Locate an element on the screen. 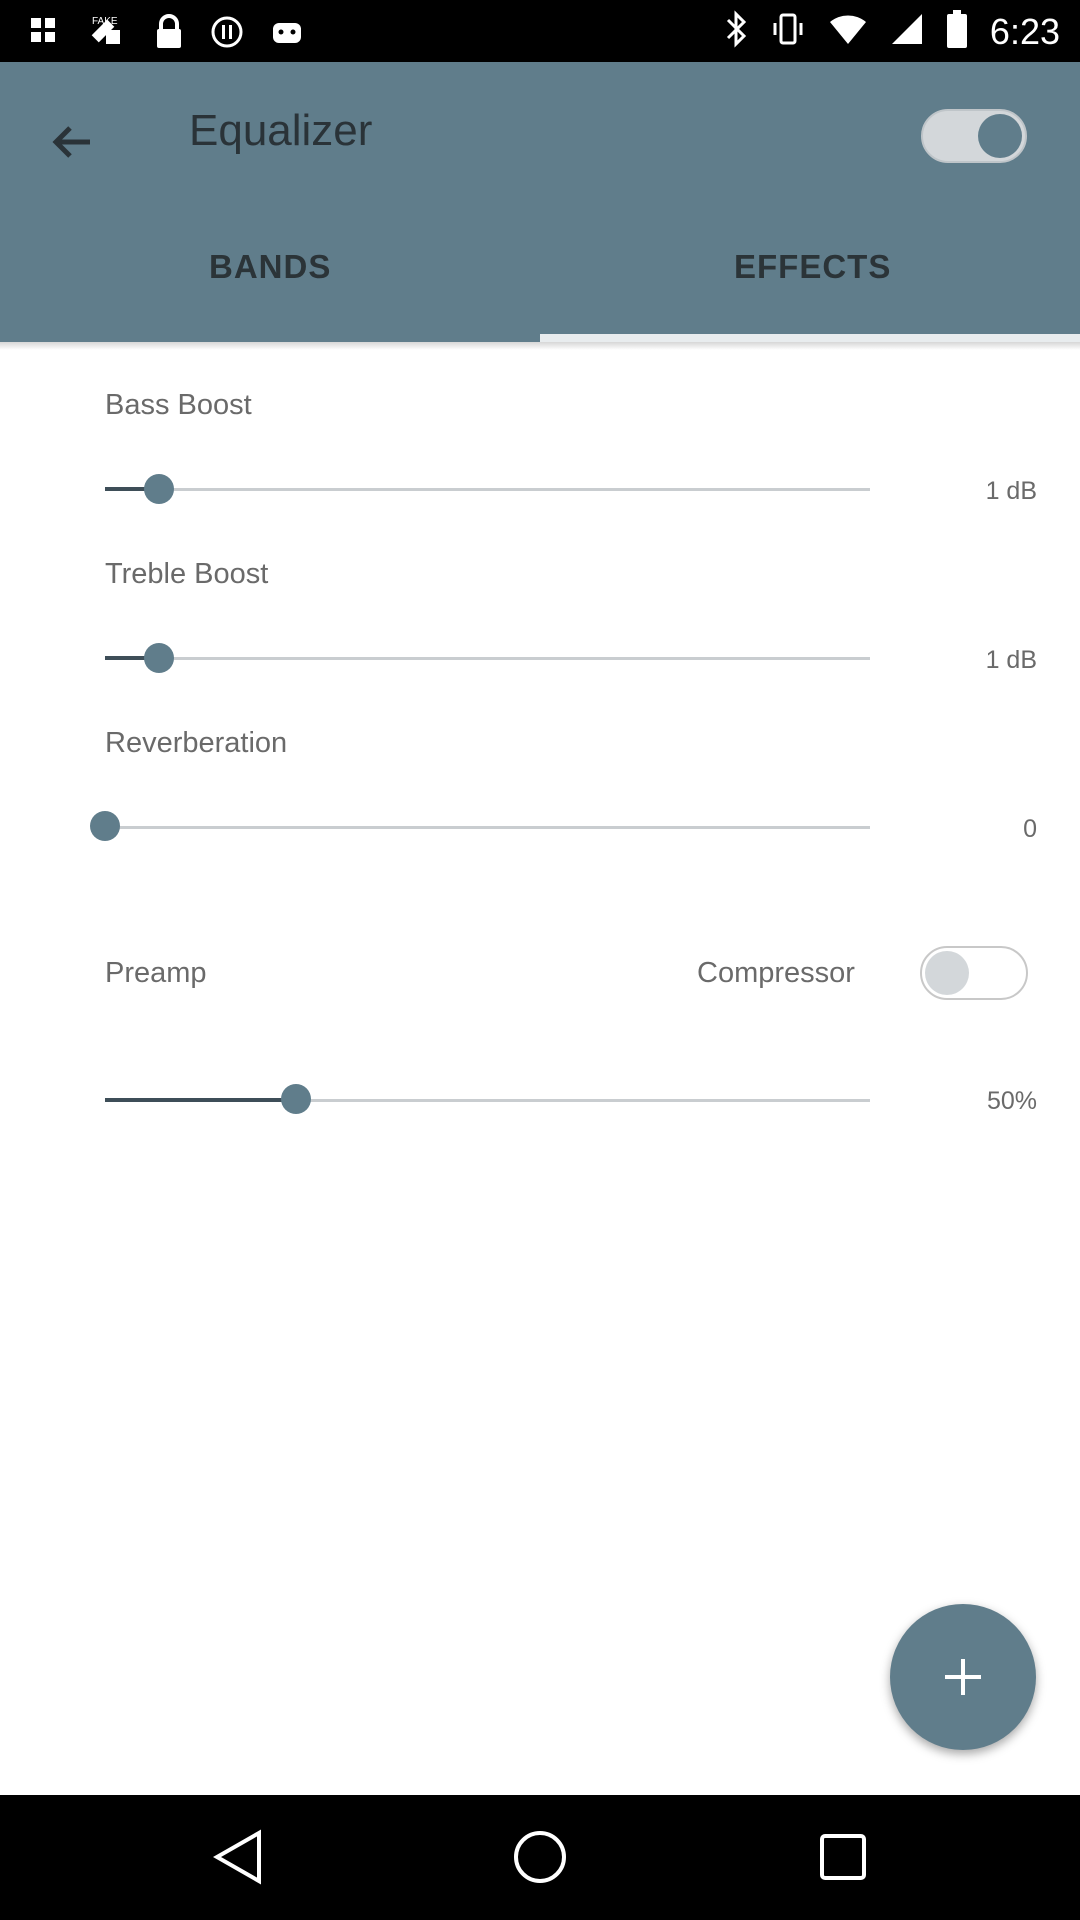  photos-icon is located at coordinates (45, 34).